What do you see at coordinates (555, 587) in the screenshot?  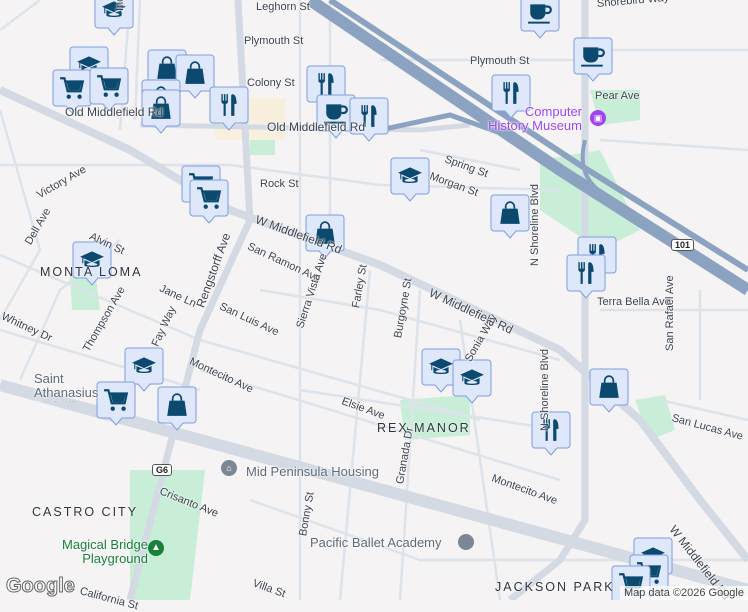 I see `neighborhood-label: JACKSON PARK` at bounding box center [555, 587].